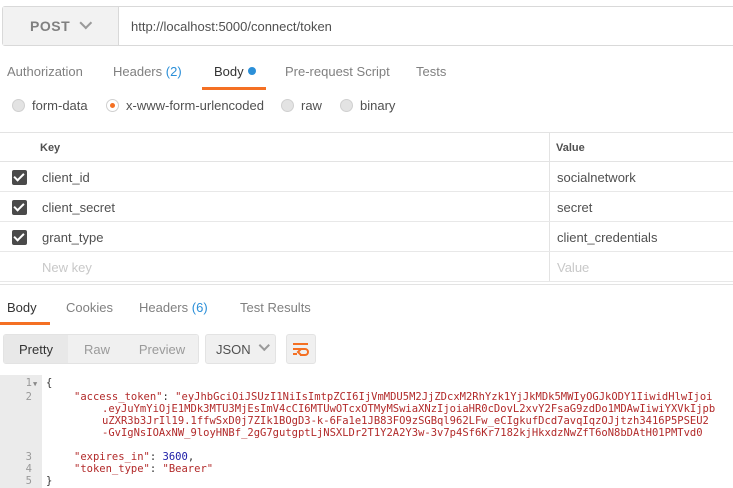  I want to click on modified-dot-icon, so click(251, 71).